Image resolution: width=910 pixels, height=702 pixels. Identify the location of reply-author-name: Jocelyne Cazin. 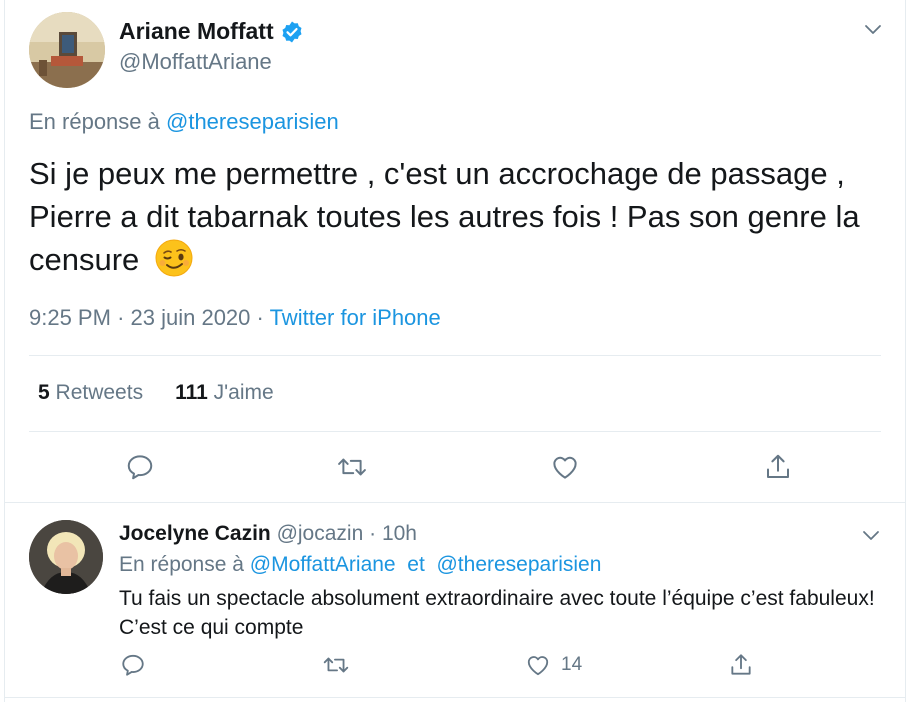
(195, 533).